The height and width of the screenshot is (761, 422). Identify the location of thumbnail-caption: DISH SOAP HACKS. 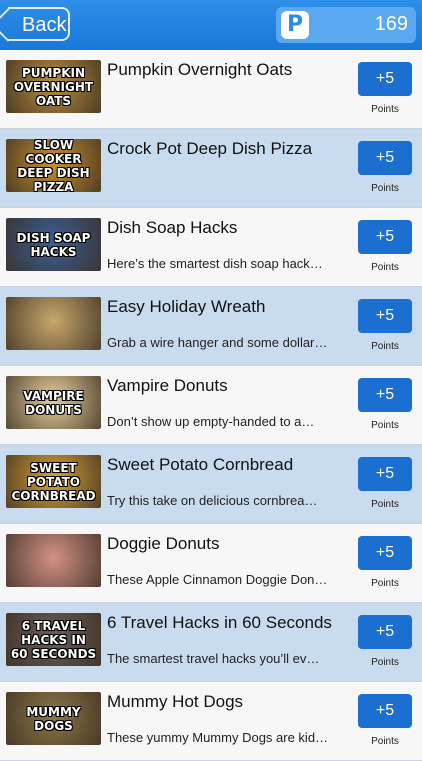
(53, 244).